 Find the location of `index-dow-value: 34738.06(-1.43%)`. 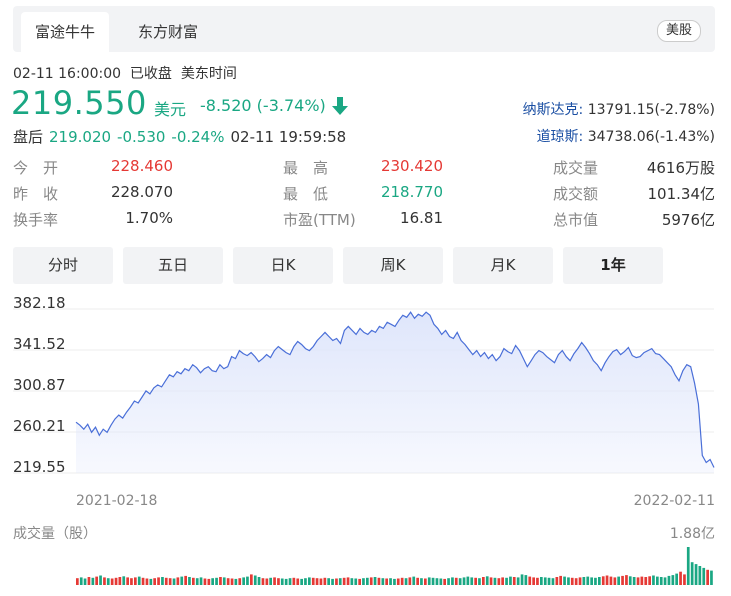

index-dow-value: 34738.06(-1.43%) is located at coordinates (651, 137).